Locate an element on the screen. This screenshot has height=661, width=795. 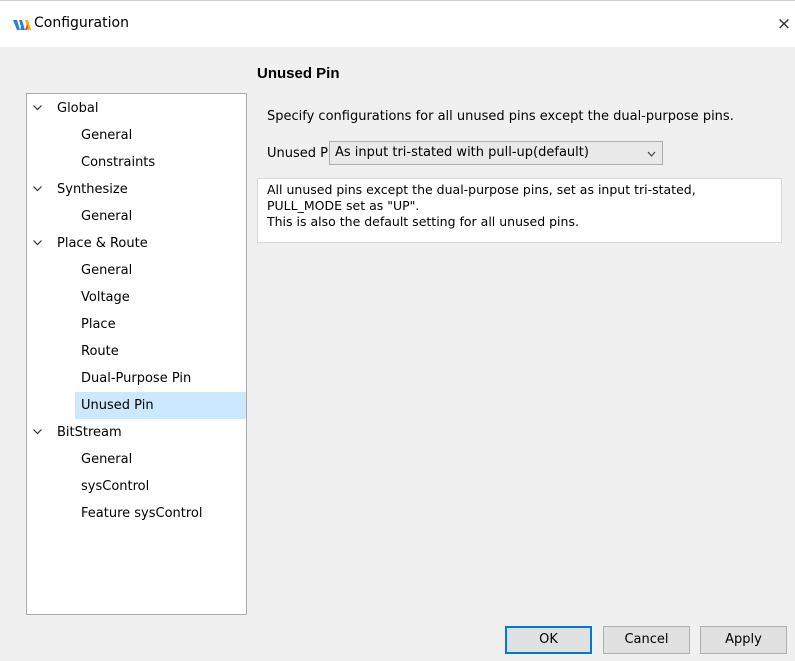
apply-button: Apply is located at coordinates (743, 640).